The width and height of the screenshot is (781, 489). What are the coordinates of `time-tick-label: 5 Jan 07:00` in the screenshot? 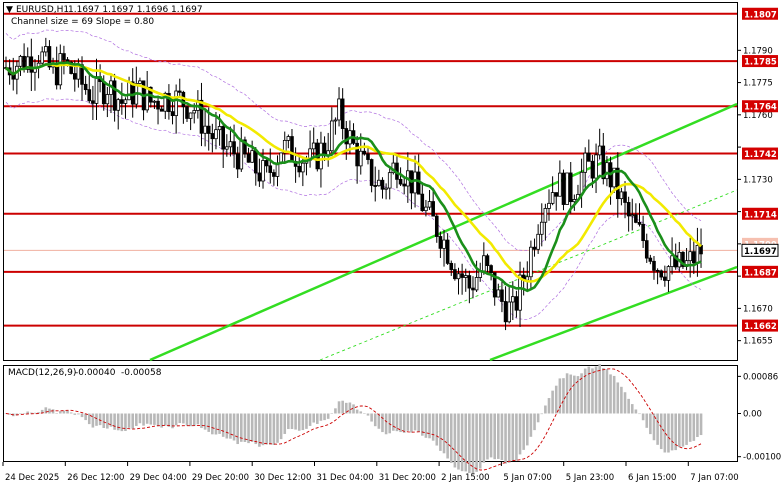 It's located at (527, 478).